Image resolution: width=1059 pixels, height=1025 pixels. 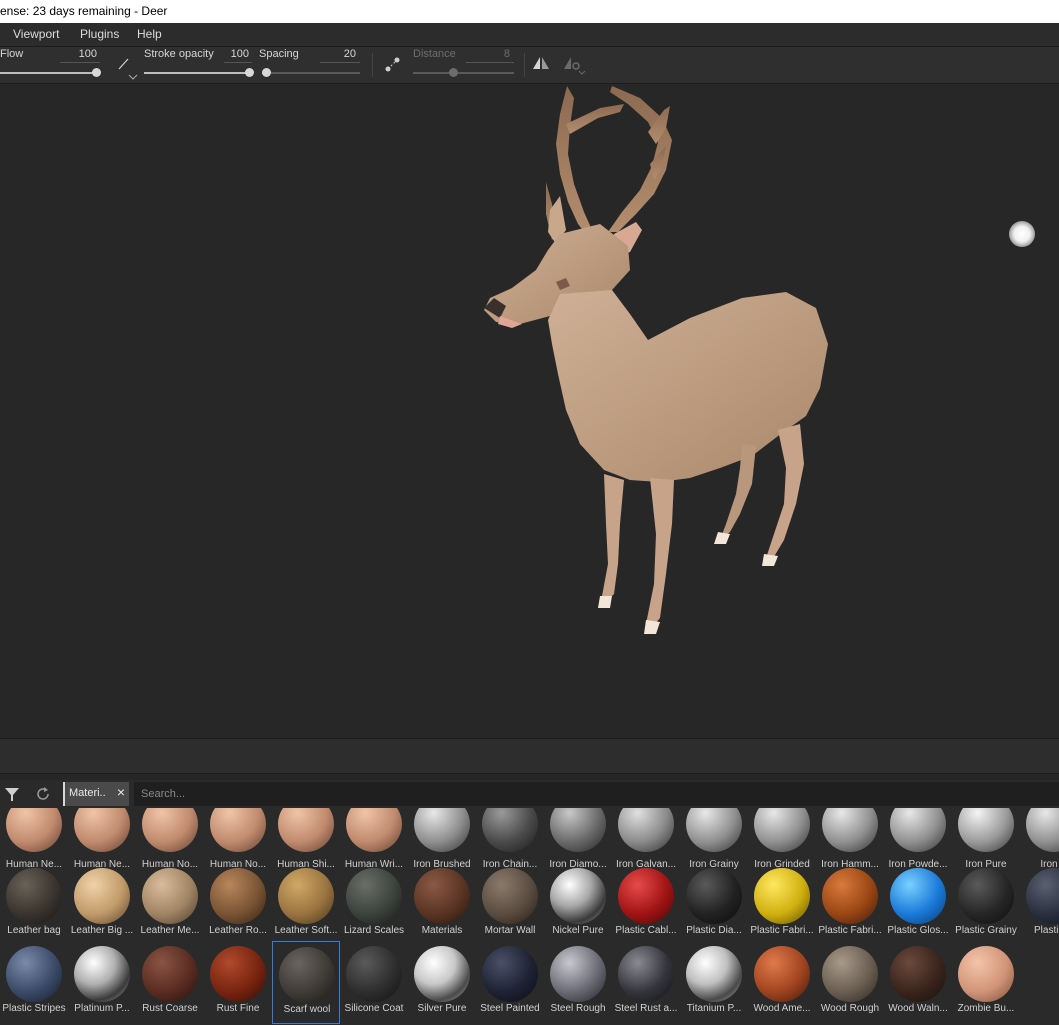 I want to click on filter-icon, so click(x=12, y=794).